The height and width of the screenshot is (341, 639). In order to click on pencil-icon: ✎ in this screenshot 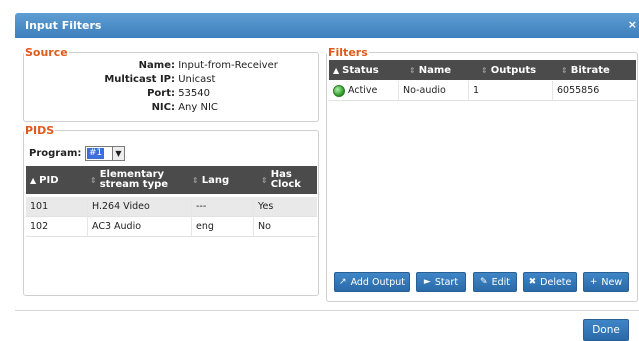, I will do `click(484, 282)`.